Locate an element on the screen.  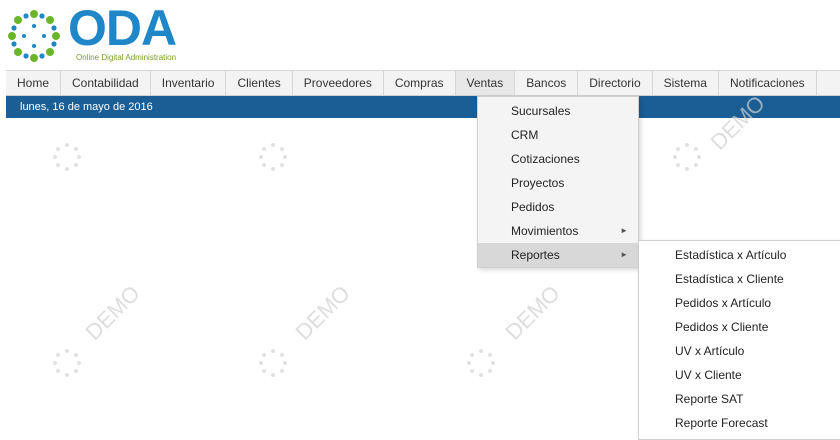
oda-logo: ODA Online Digital Administration is located at coordinates (101, 31).